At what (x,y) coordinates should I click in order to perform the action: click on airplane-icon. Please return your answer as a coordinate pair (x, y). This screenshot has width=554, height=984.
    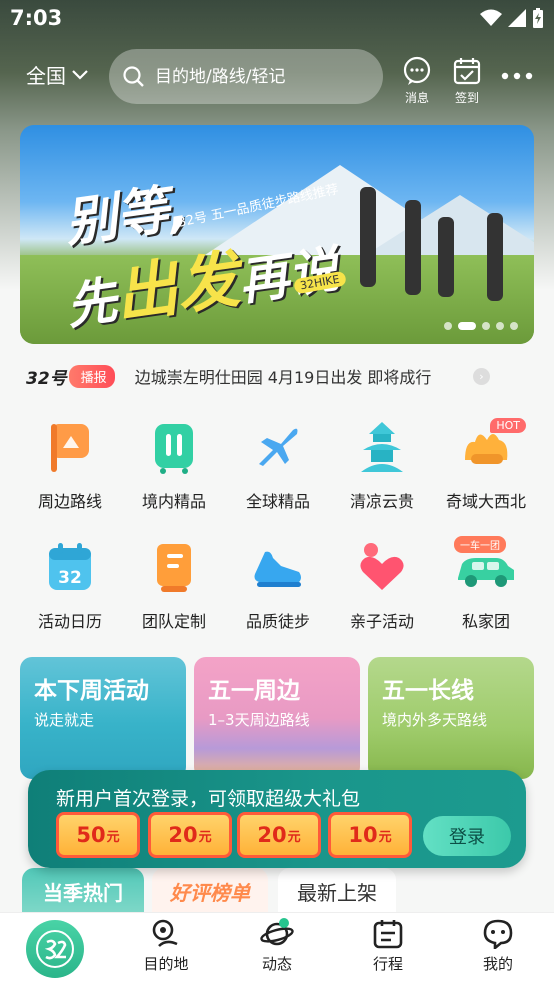
    Looking at the image, I should click on (278, 447).